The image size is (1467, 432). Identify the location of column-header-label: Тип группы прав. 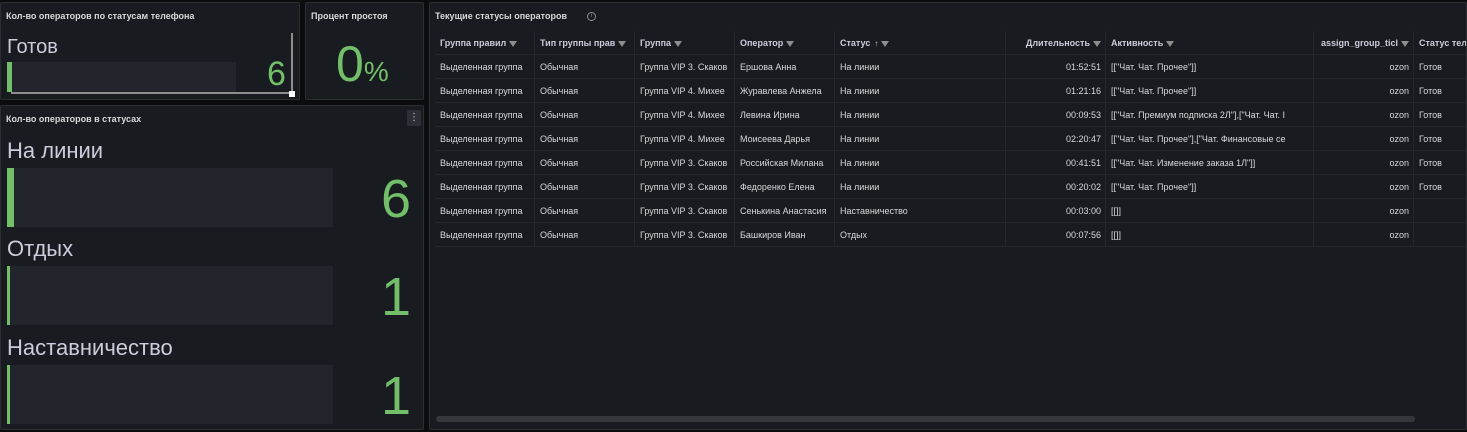
(578, 43).